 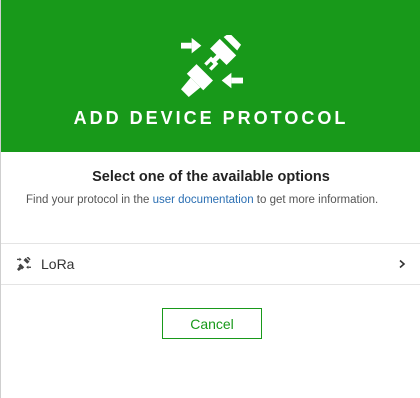 What do you see at coordinates (210, 264) in the screenshot?
I see `option-item-lora: LoRa` at bounding box center [210, 264].